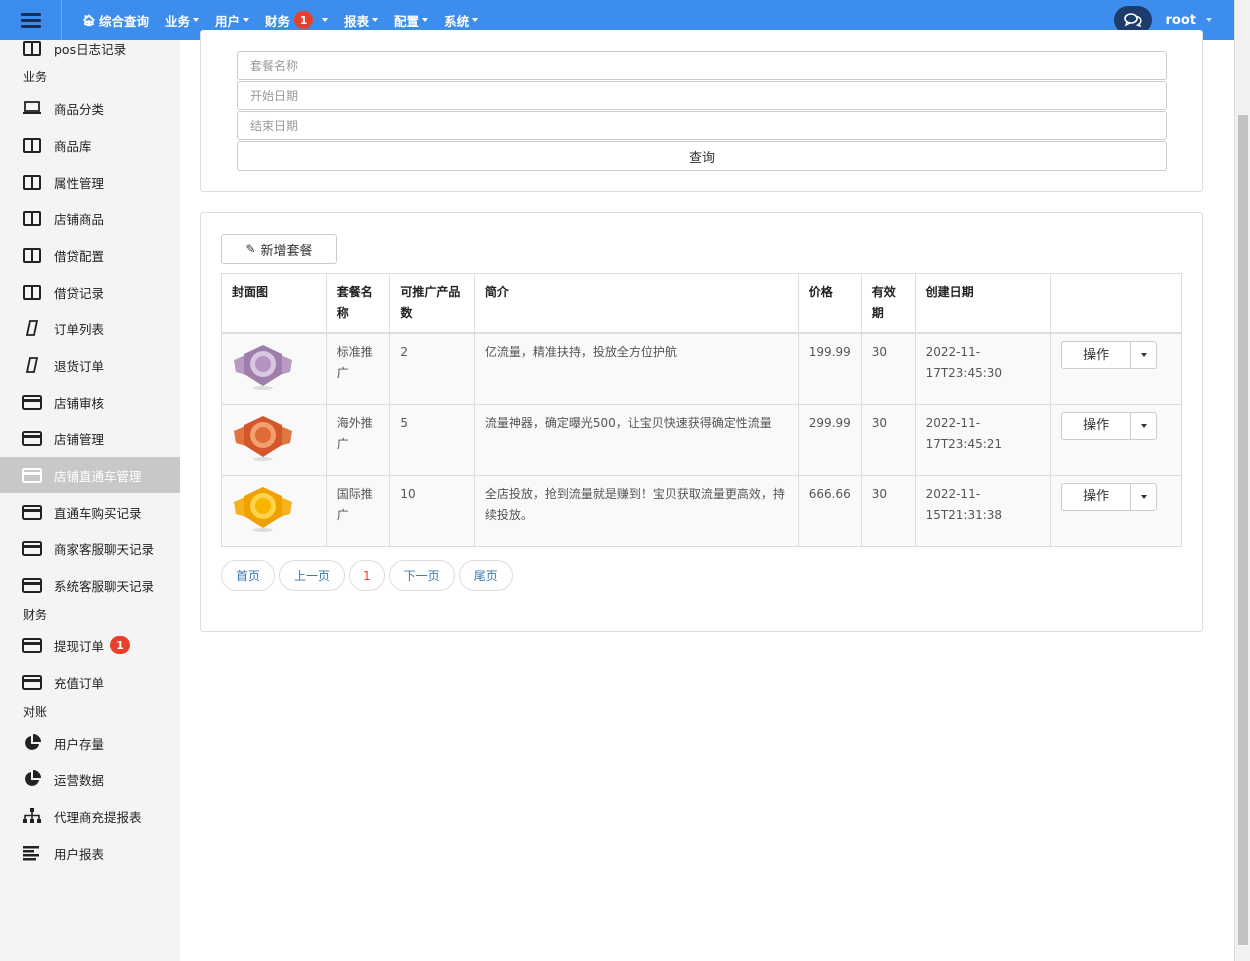 The image size is (1250, 961). I want to click on action-dropdown: 操作, so click(1116, 425).